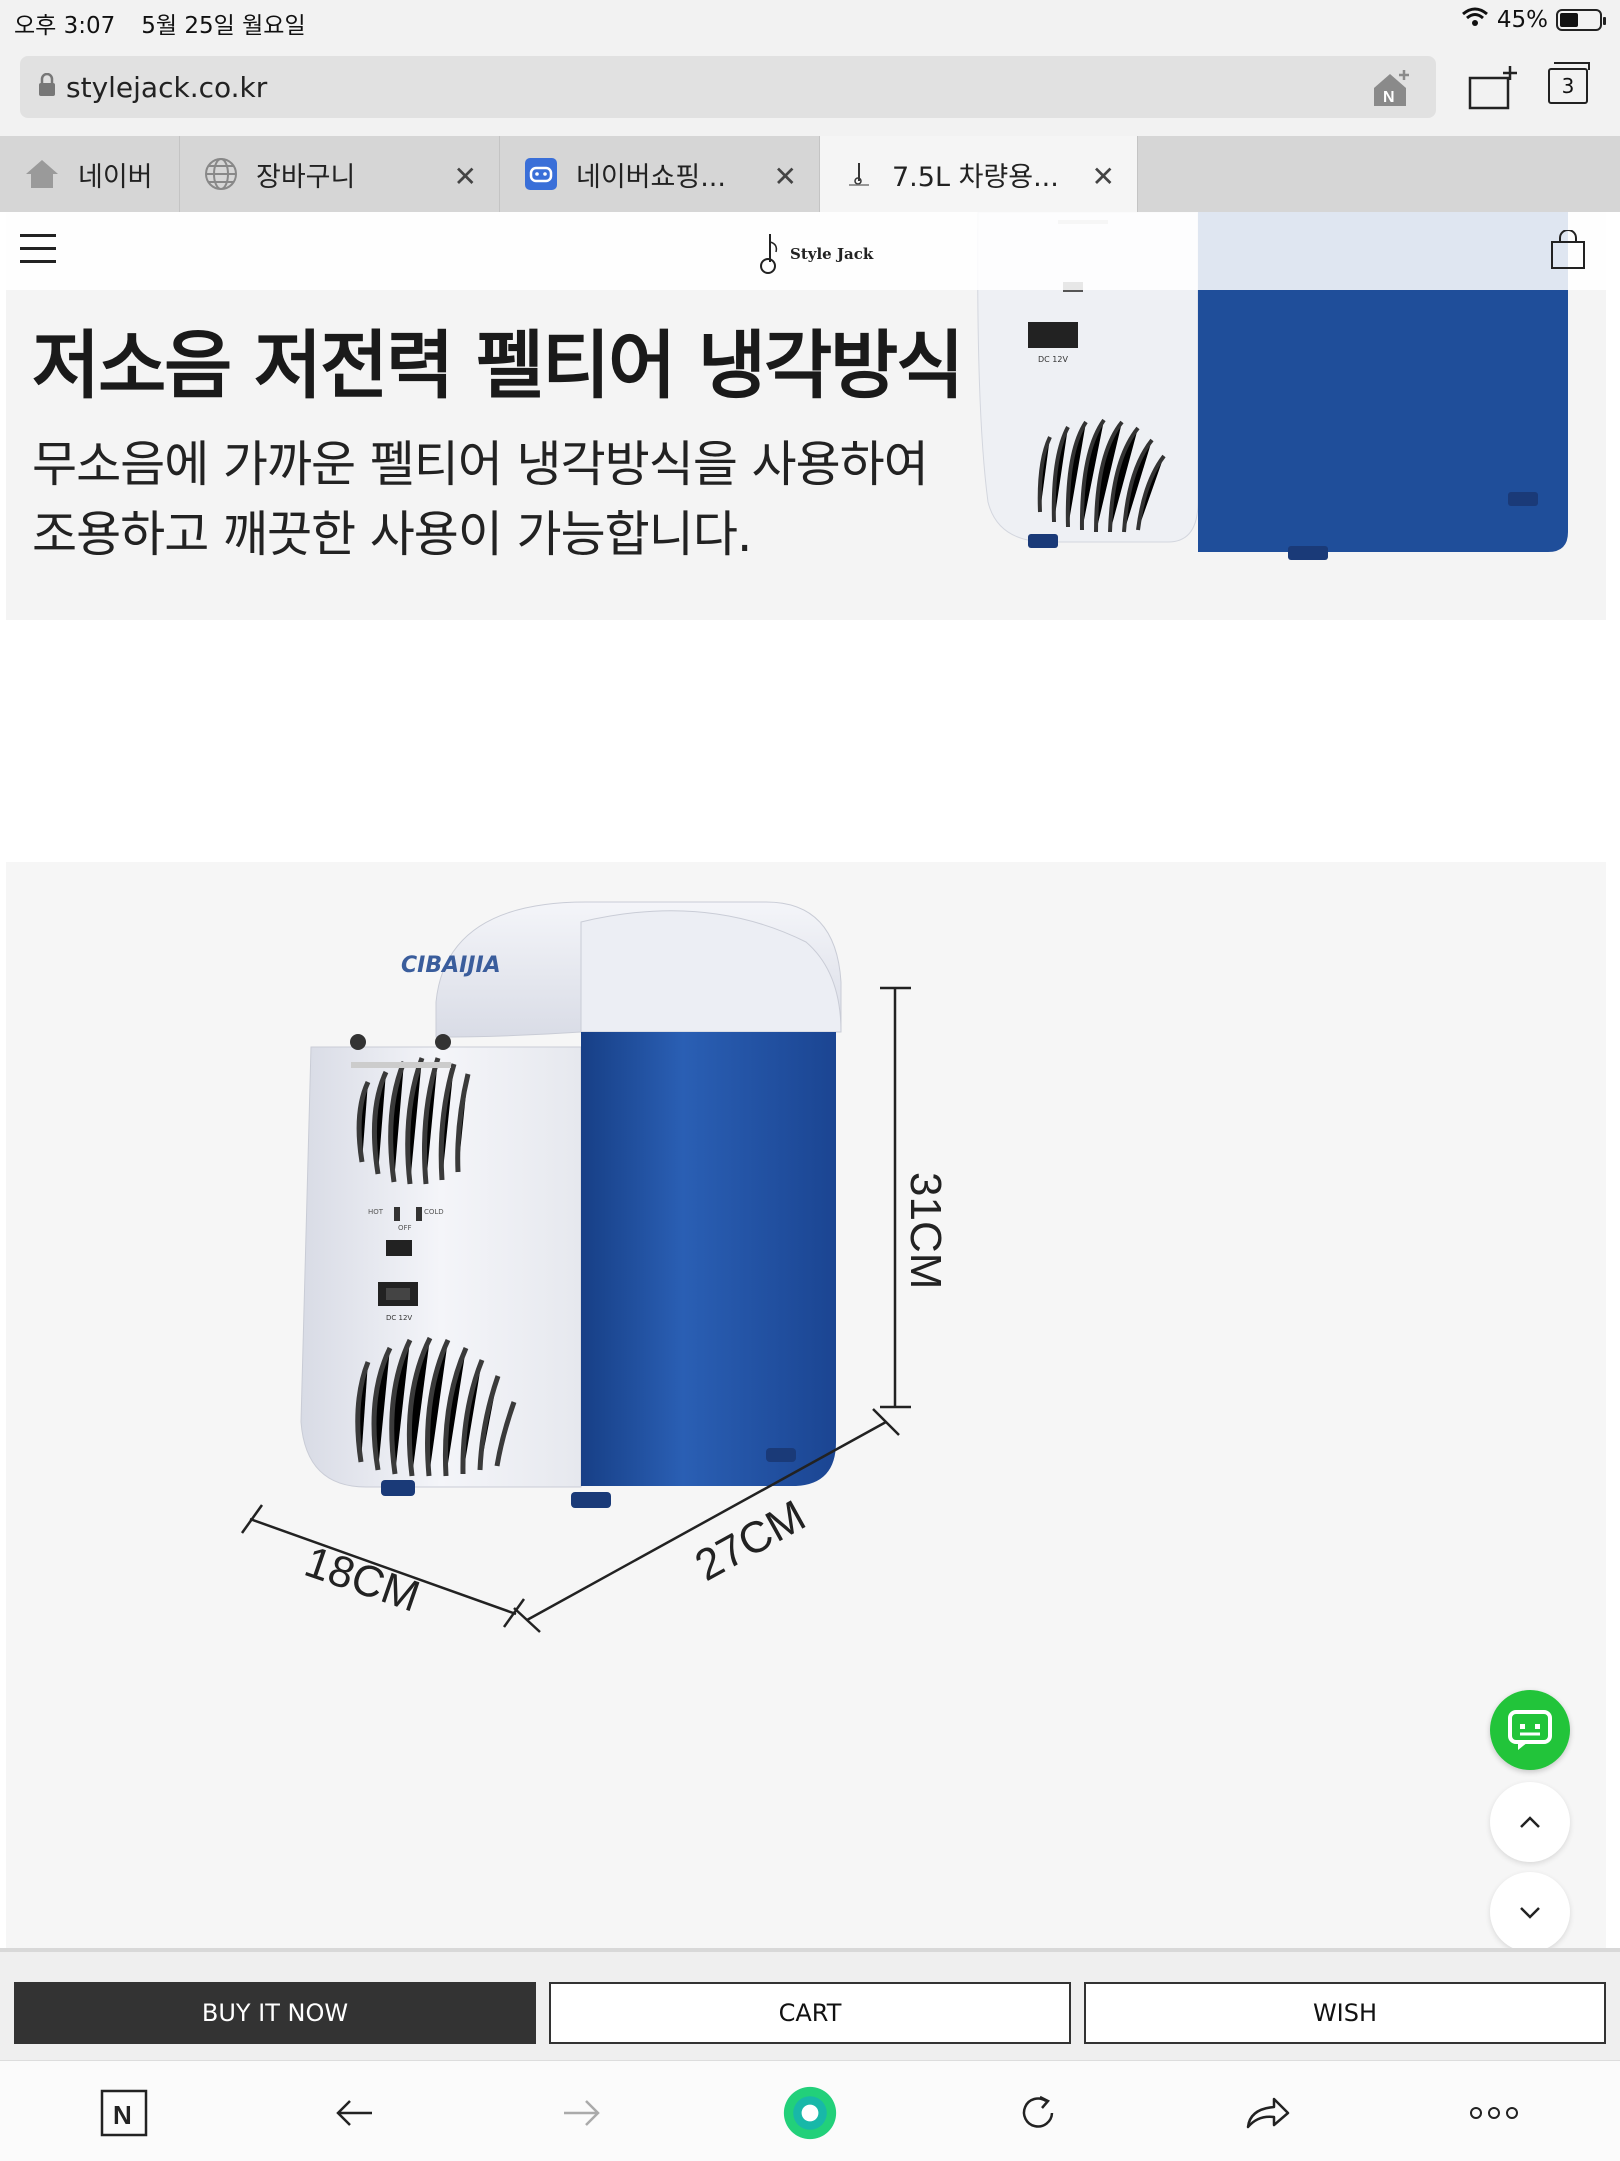  I want to click on battery-icon, so click(1581, 20).